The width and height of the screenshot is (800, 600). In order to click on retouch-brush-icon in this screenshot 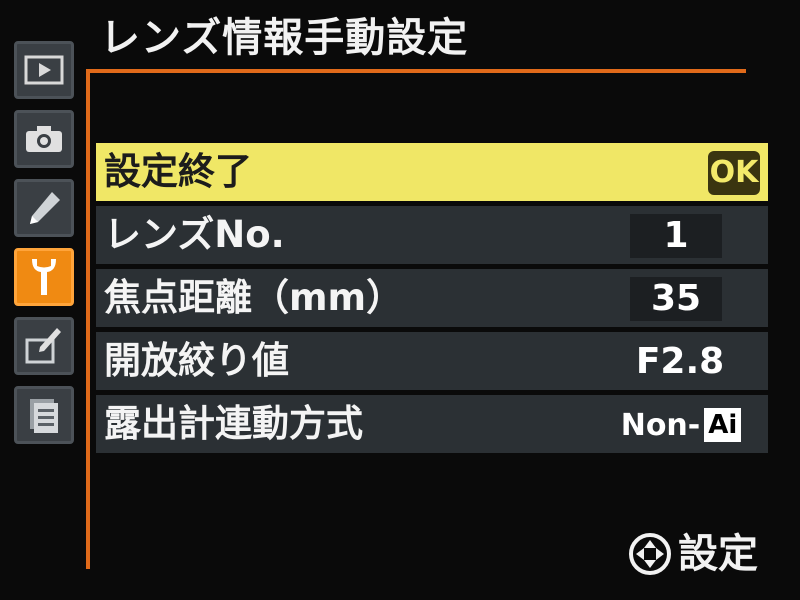, I will do `click(43, 346)`.